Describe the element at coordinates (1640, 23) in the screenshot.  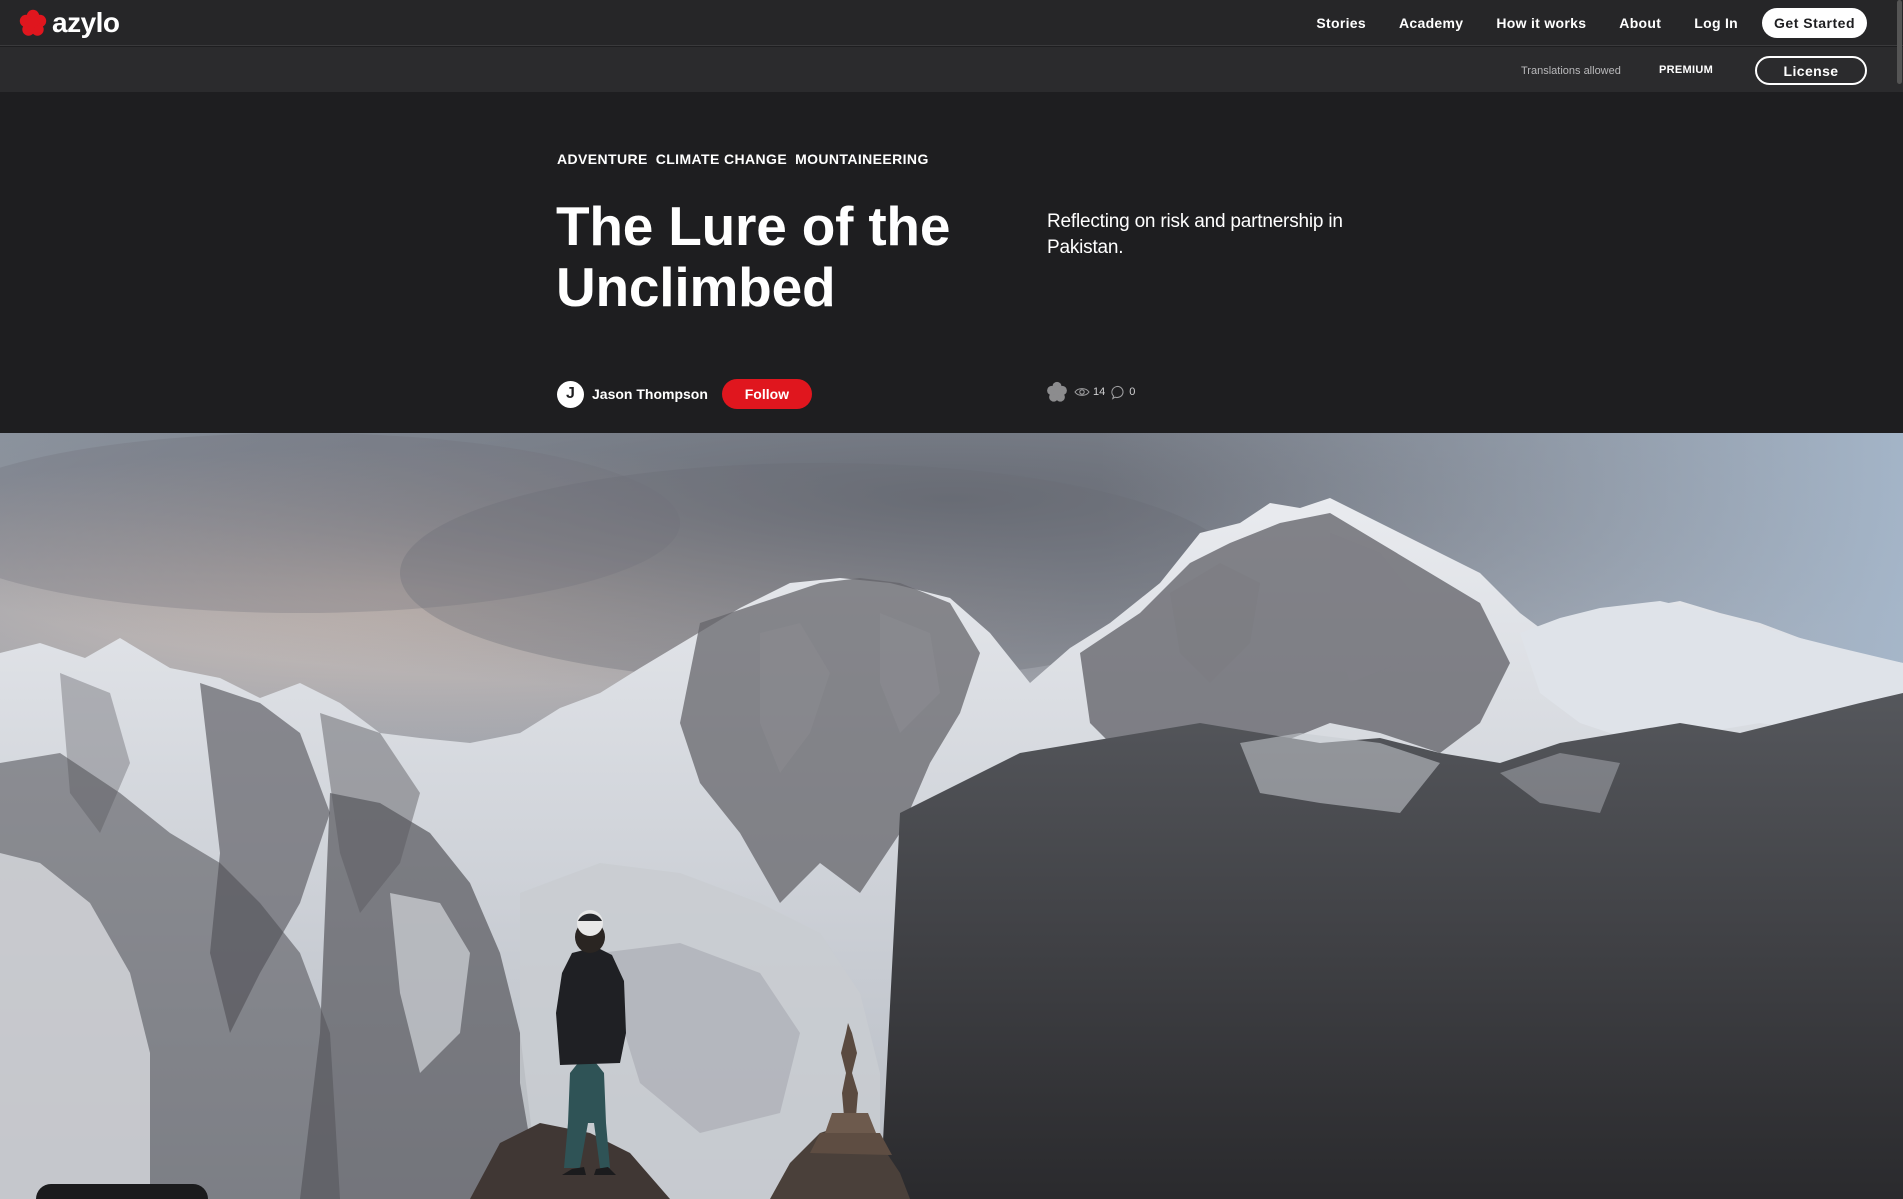
I see `nav-link-about: About` at that location.